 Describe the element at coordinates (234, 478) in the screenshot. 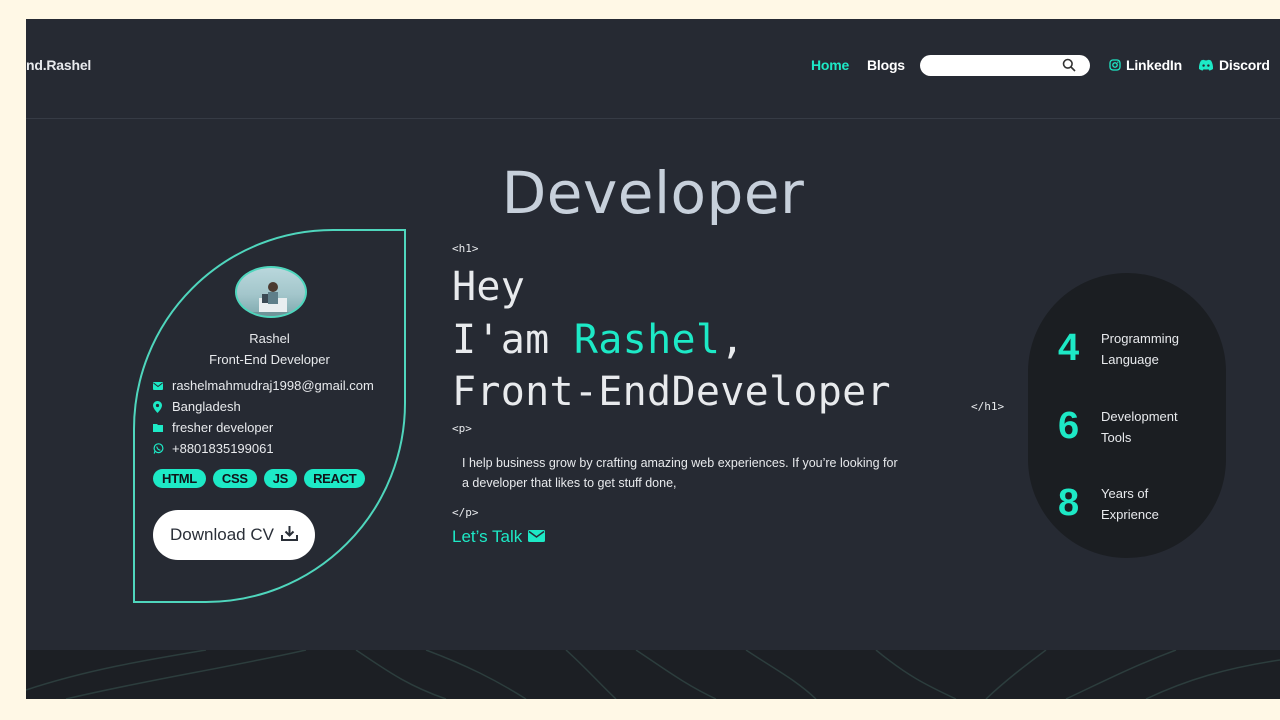

I see `skill-tag-css: CSS` at that location.